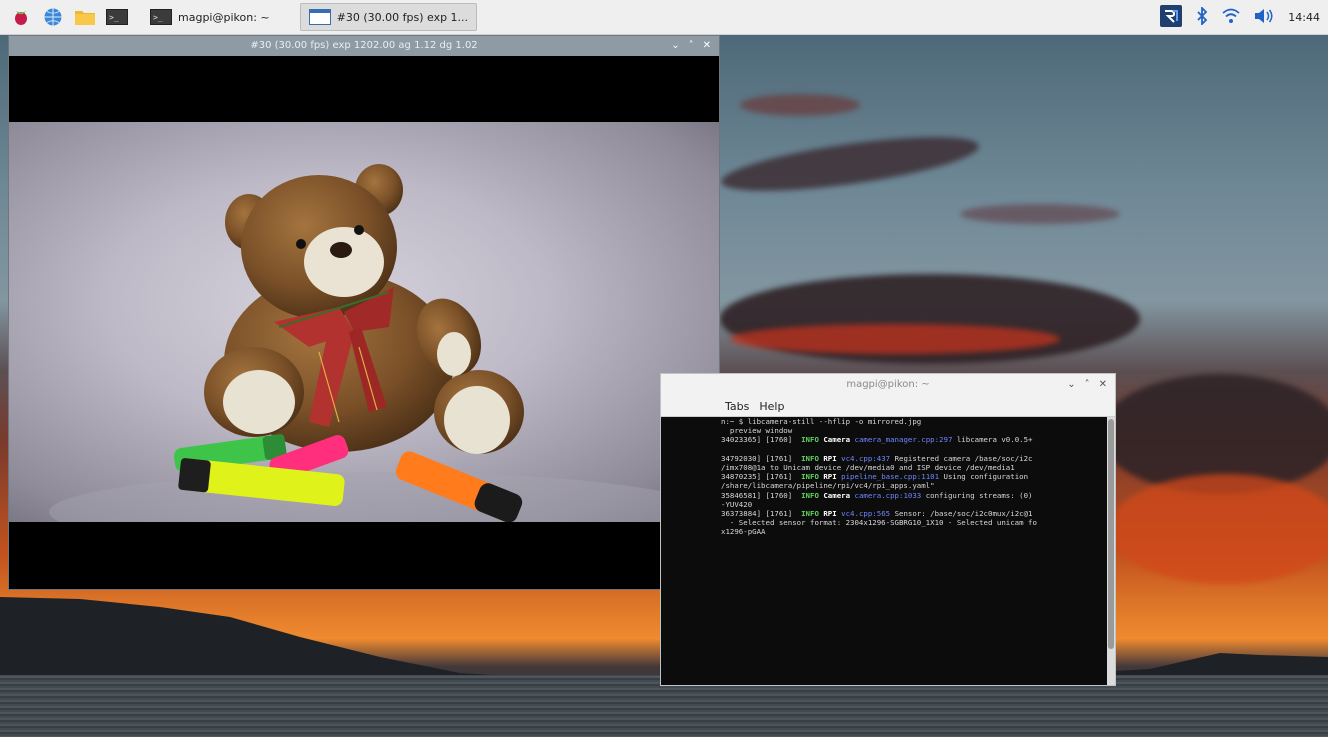  Describe the element at coordinates (53, 17) in the screenshot. I see `web-browser-icon` at that location.